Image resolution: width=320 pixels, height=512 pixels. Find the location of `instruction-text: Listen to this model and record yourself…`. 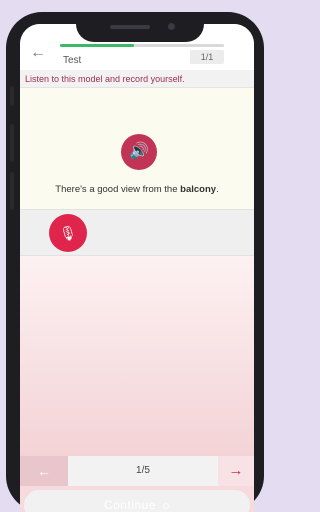

instruction-text: Listen to this model and record yourself… is located at coordinates (137, 79).